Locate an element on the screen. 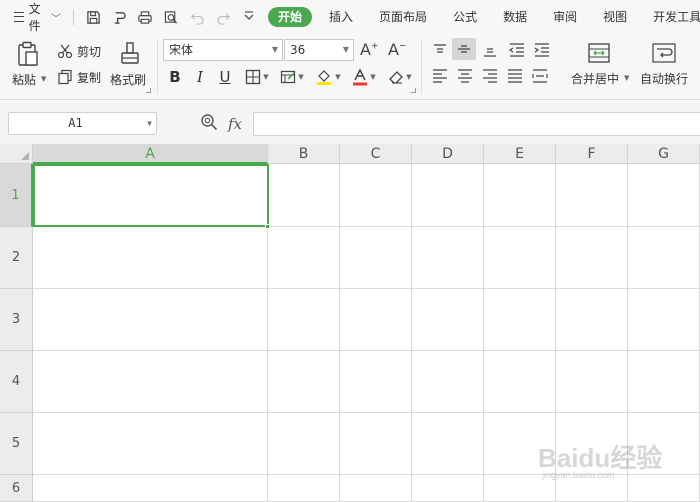  copy-button: 复制 is located at coordinates (79, 77).